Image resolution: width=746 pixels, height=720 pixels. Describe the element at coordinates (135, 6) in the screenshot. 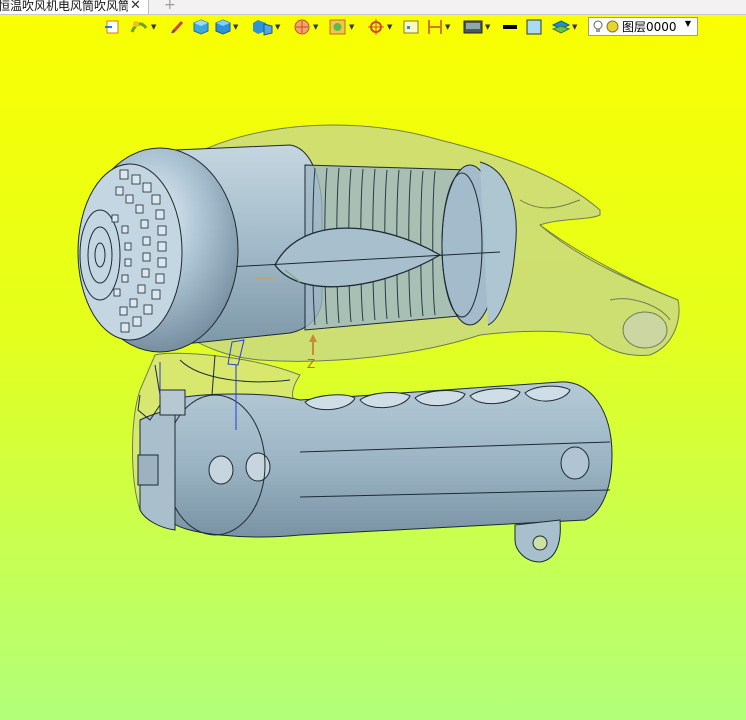

I see `close-icon: ✕` at that location.